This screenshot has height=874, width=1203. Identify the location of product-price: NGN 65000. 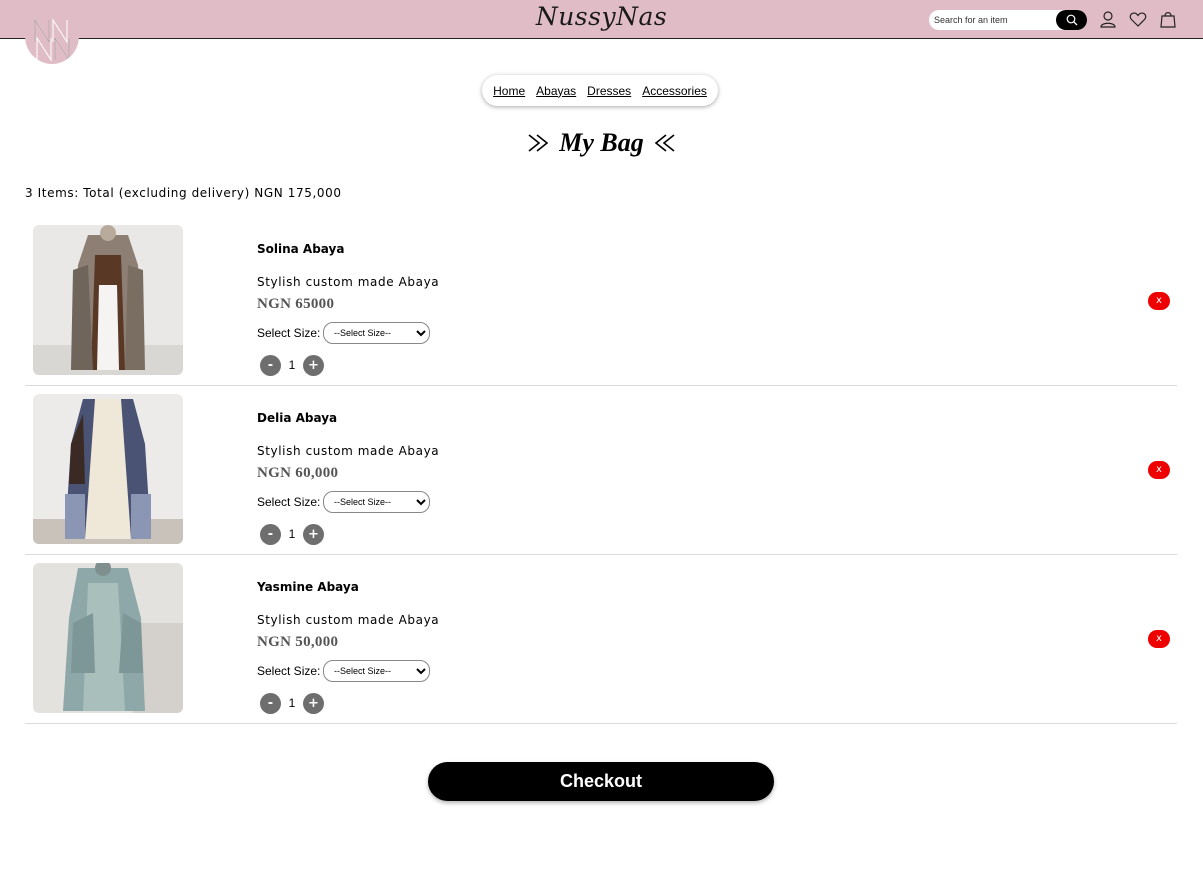
(296, 304).